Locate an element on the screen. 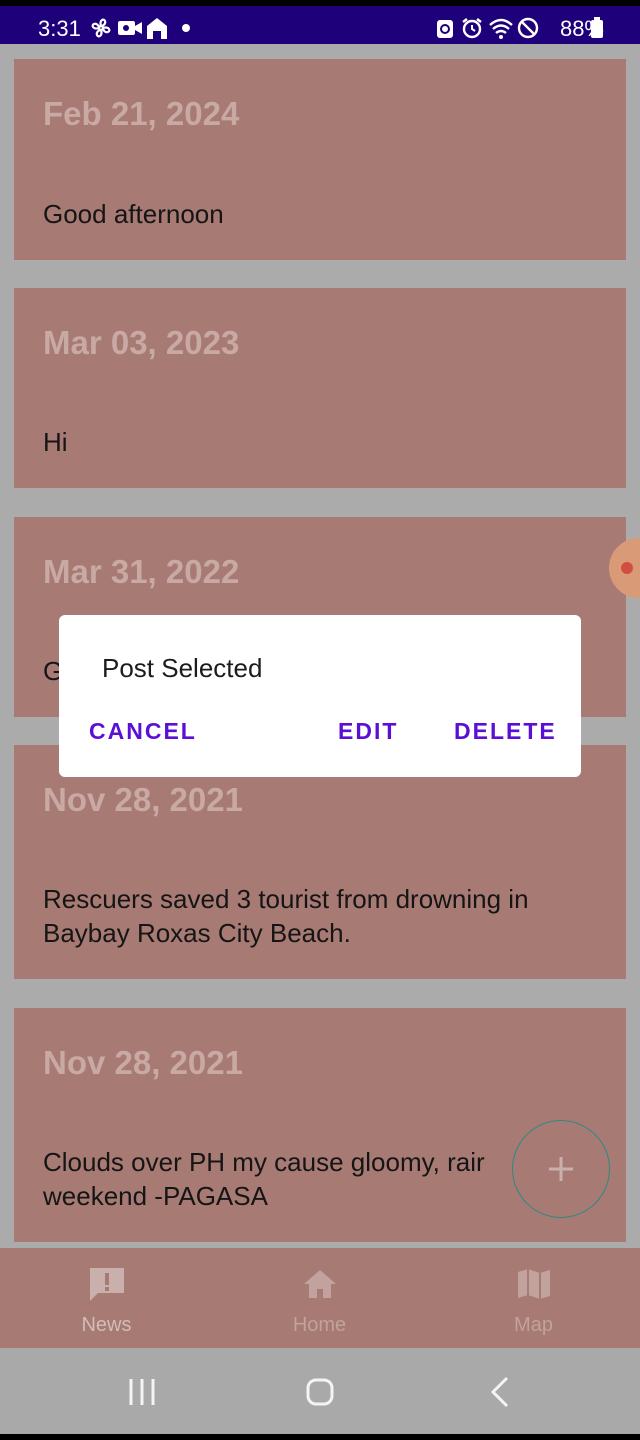 The width and height of the screenshot is (640, 1440). post-card: Mar 03, 2023 Hi is located at coordinates (320, 388).